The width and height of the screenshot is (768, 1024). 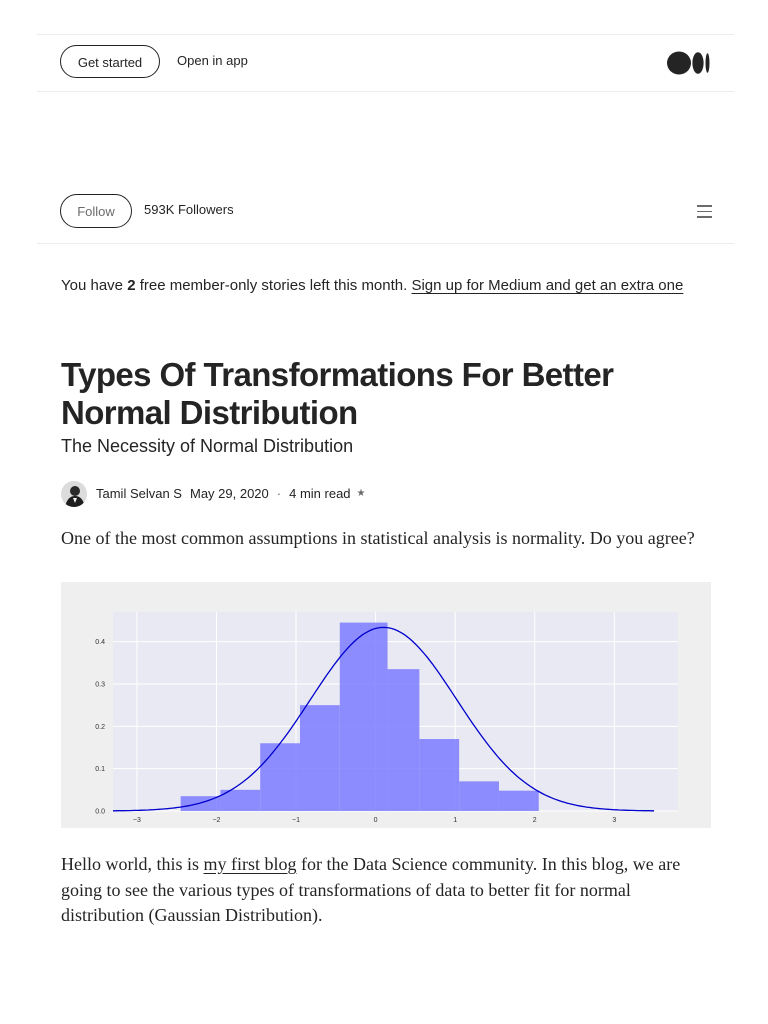 I want to click on author-name: Tamil Selvan S, so click(x=139, y=493).